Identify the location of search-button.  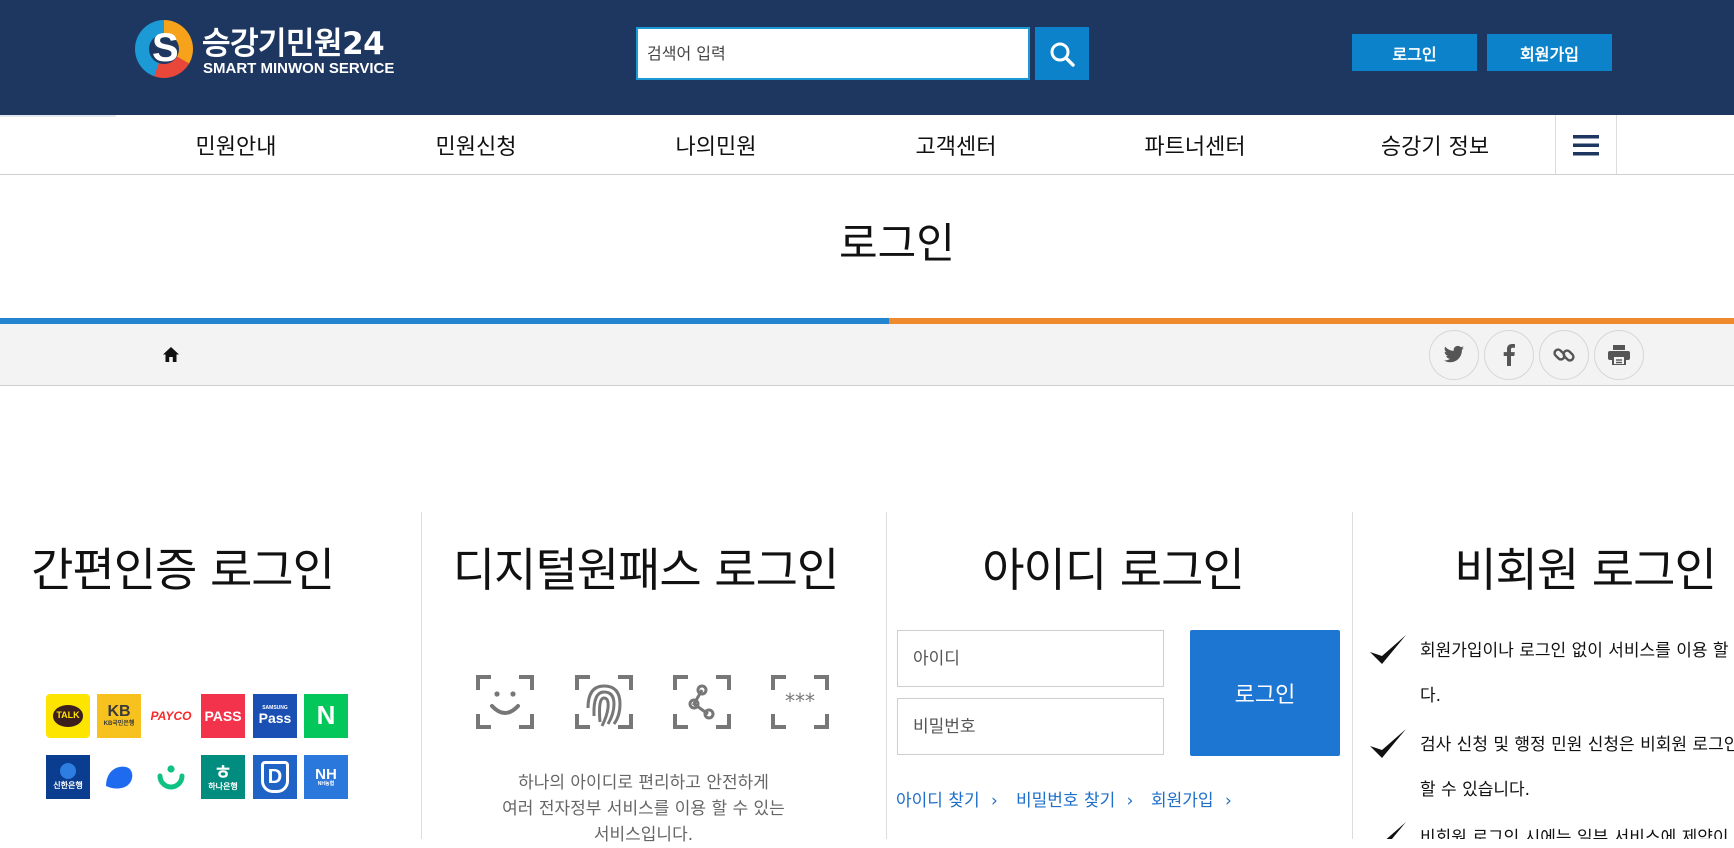
(1062, 53).